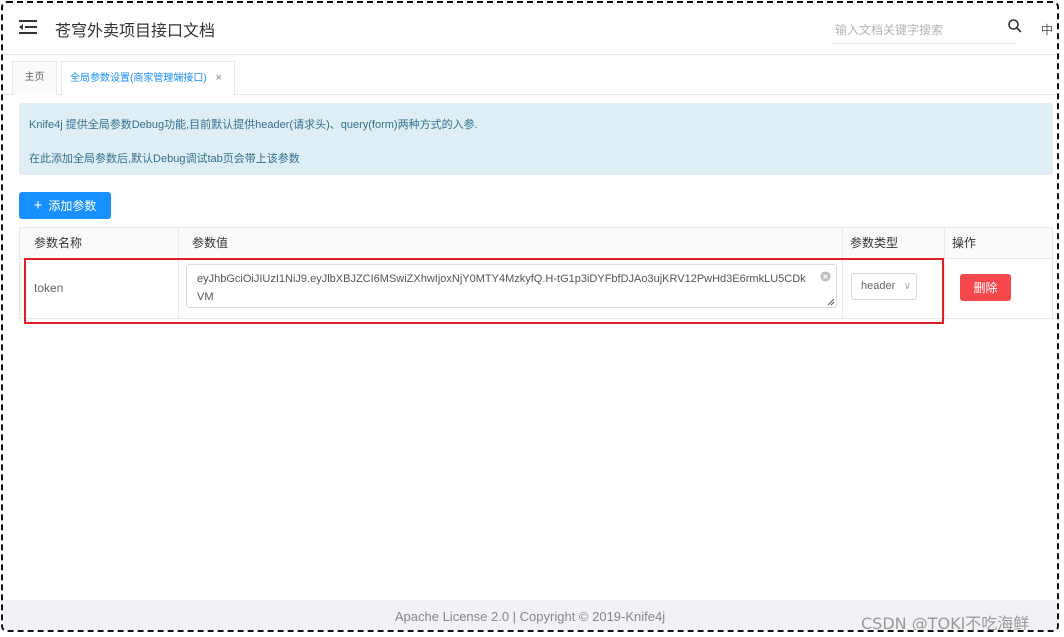 This screenshot has height=637, width=1064. I want to click on header-actions: 操作, so click(964, 243).